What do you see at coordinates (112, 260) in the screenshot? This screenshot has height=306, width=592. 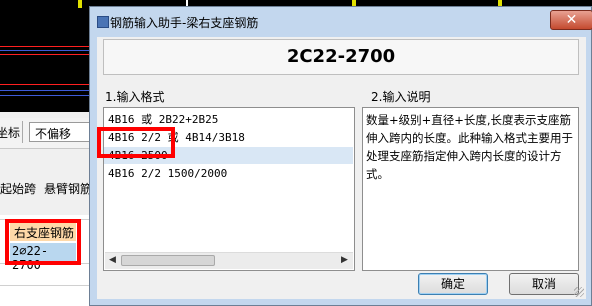 I see `scroll-left-icon: ◀` at bounding box center [112, 260].